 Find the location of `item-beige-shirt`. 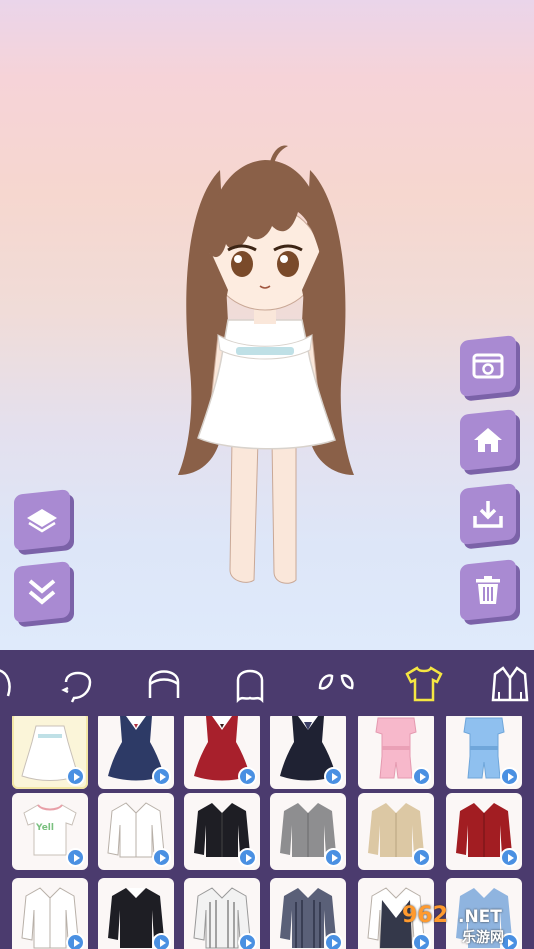

item-beige-shirt is located at coordinates (396, 831).